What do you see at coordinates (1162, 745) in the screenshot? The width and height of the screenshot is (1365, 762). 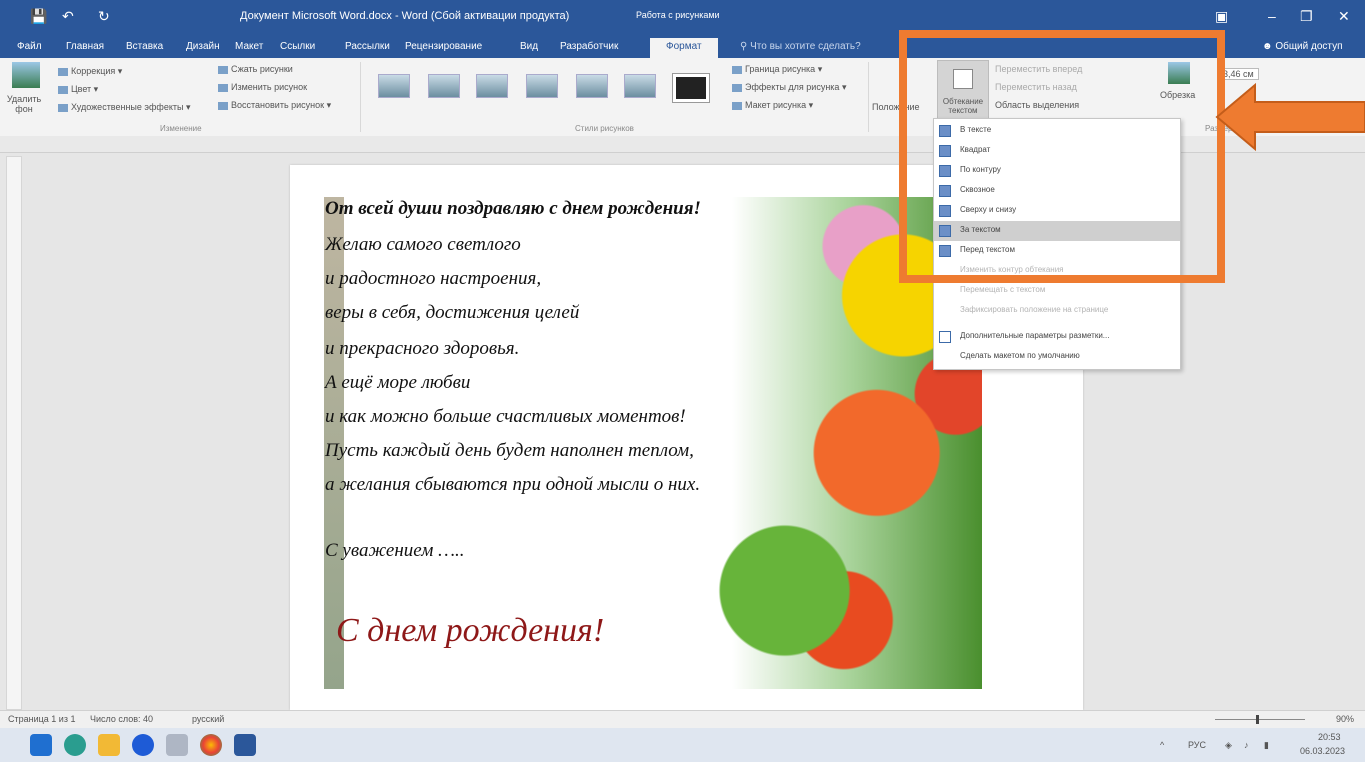 I see `tray-chevron-icon: ^` at bounding box center [1162, 745].